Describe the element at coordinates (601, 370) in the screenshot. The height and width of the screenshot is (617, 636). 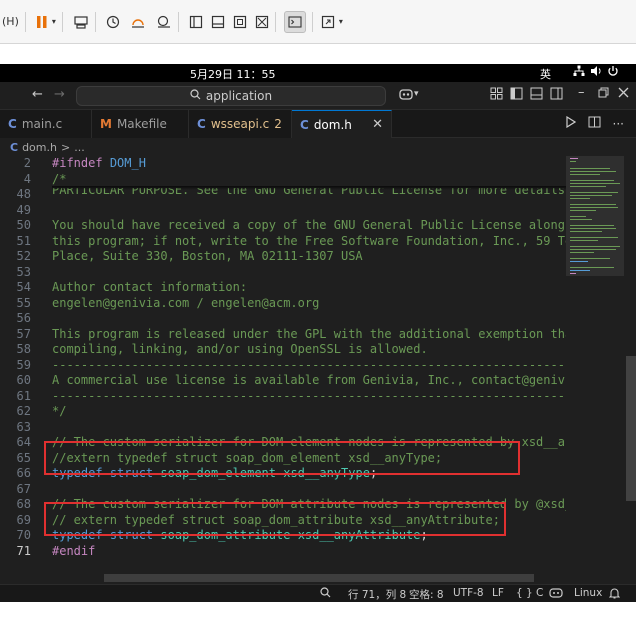
I see `minimap` at that location.